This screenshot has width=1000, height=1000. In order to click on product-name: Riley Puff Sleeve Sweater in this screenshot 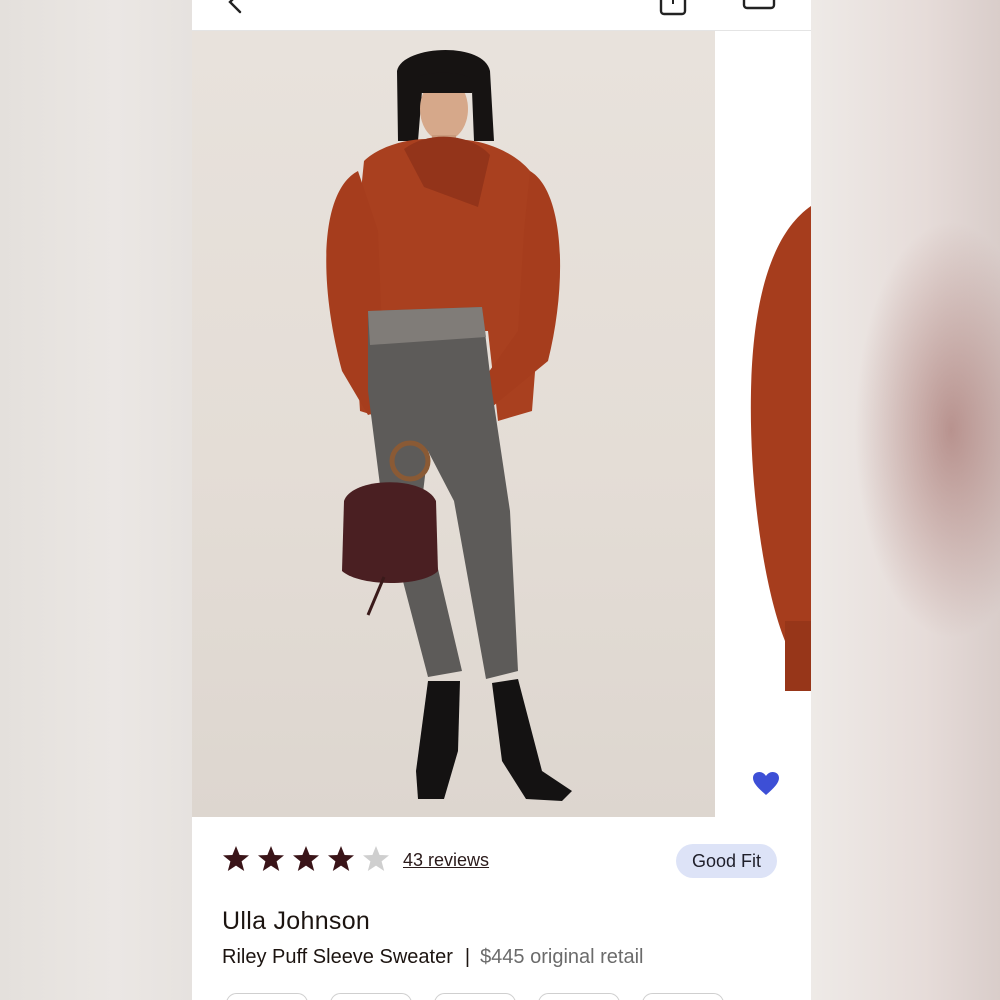, I will do `click(337, 957)`.